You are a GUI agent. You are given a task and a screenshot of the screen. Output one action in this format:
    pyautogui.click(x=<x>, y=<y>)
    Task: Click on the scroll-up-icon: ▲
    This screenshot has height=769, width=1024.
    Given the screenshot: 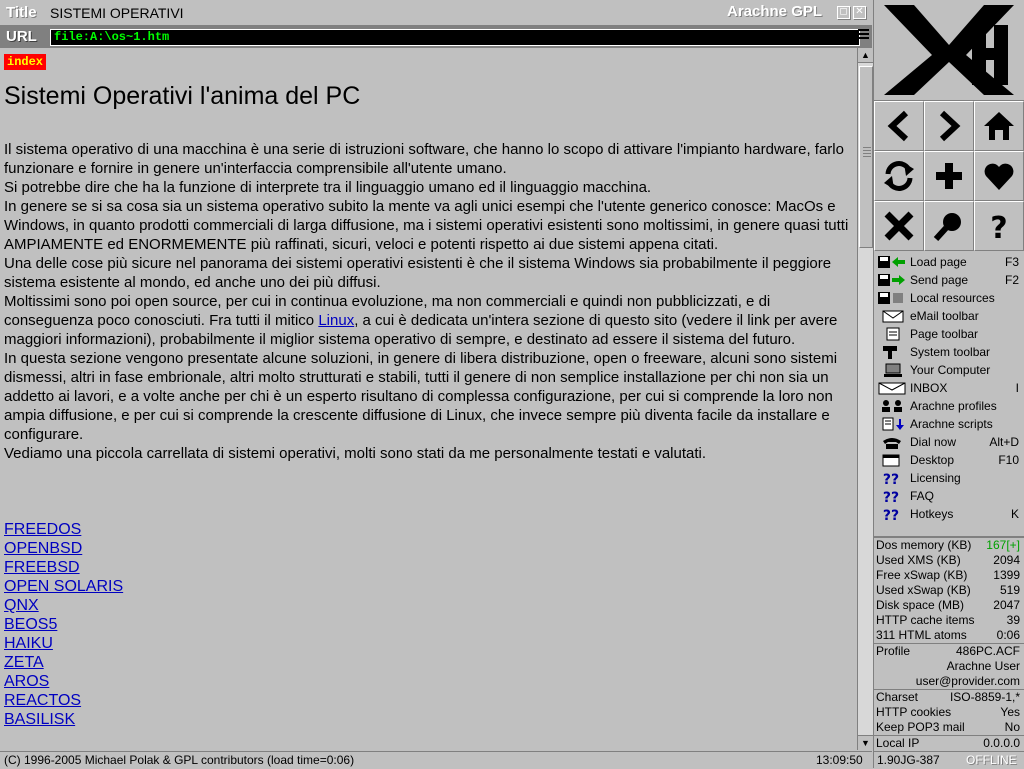 What is the action you would take?
    pyautogui.click(x=865, y=55)
    